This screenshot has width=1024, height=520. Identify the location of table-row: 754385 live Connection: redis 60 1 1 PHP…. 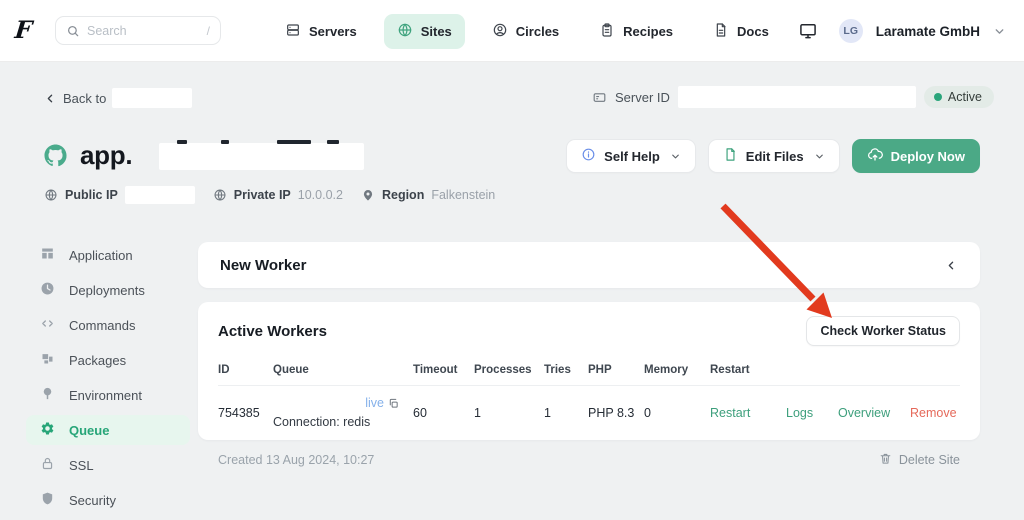
(589, 414).